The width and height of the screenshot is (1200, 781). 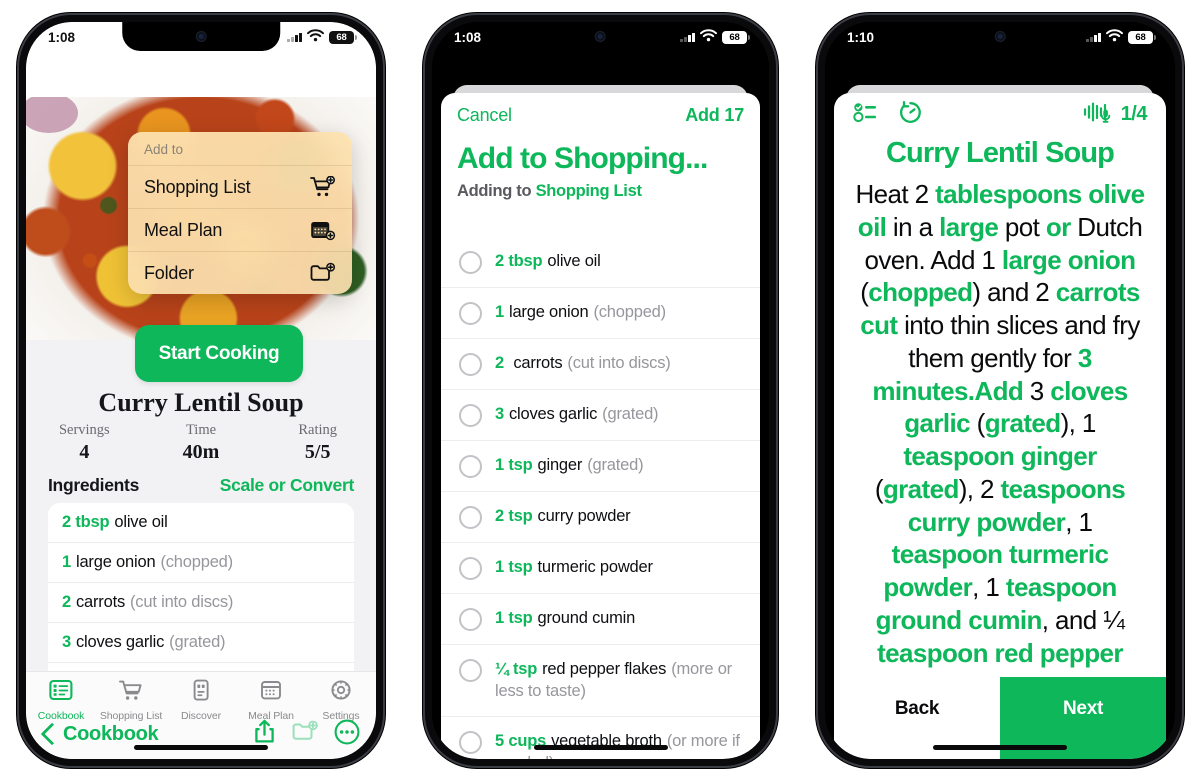 I want to click on cook-mode-toolbar: 1/4, so click(x=1000, y=114).